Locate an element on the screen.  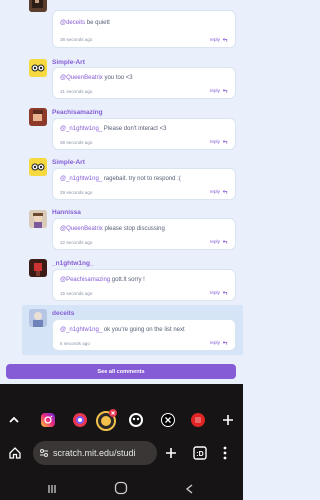
comment-time: 31 seconds ago is located at coordinates (76, 91).